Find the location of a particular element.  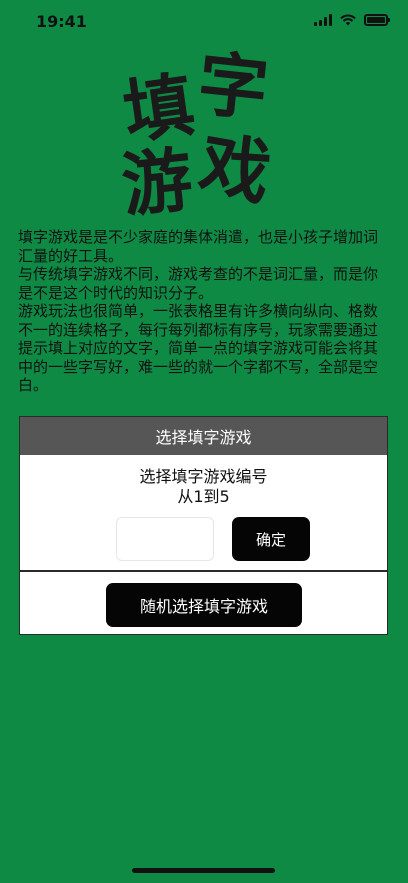

confirm-button: 确定 is located at coordinates (271, 539).